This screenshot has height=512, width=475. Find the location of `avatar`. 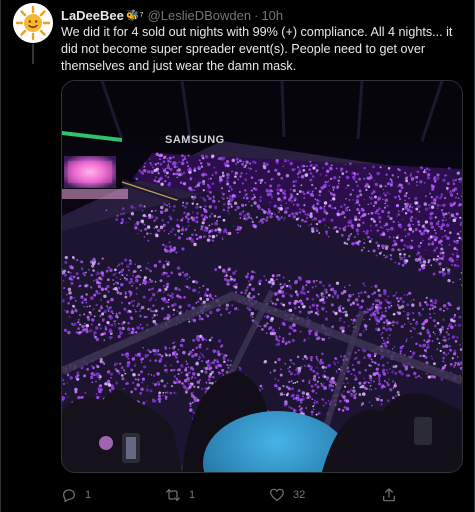

avatar is located at coordinates (33, 23).